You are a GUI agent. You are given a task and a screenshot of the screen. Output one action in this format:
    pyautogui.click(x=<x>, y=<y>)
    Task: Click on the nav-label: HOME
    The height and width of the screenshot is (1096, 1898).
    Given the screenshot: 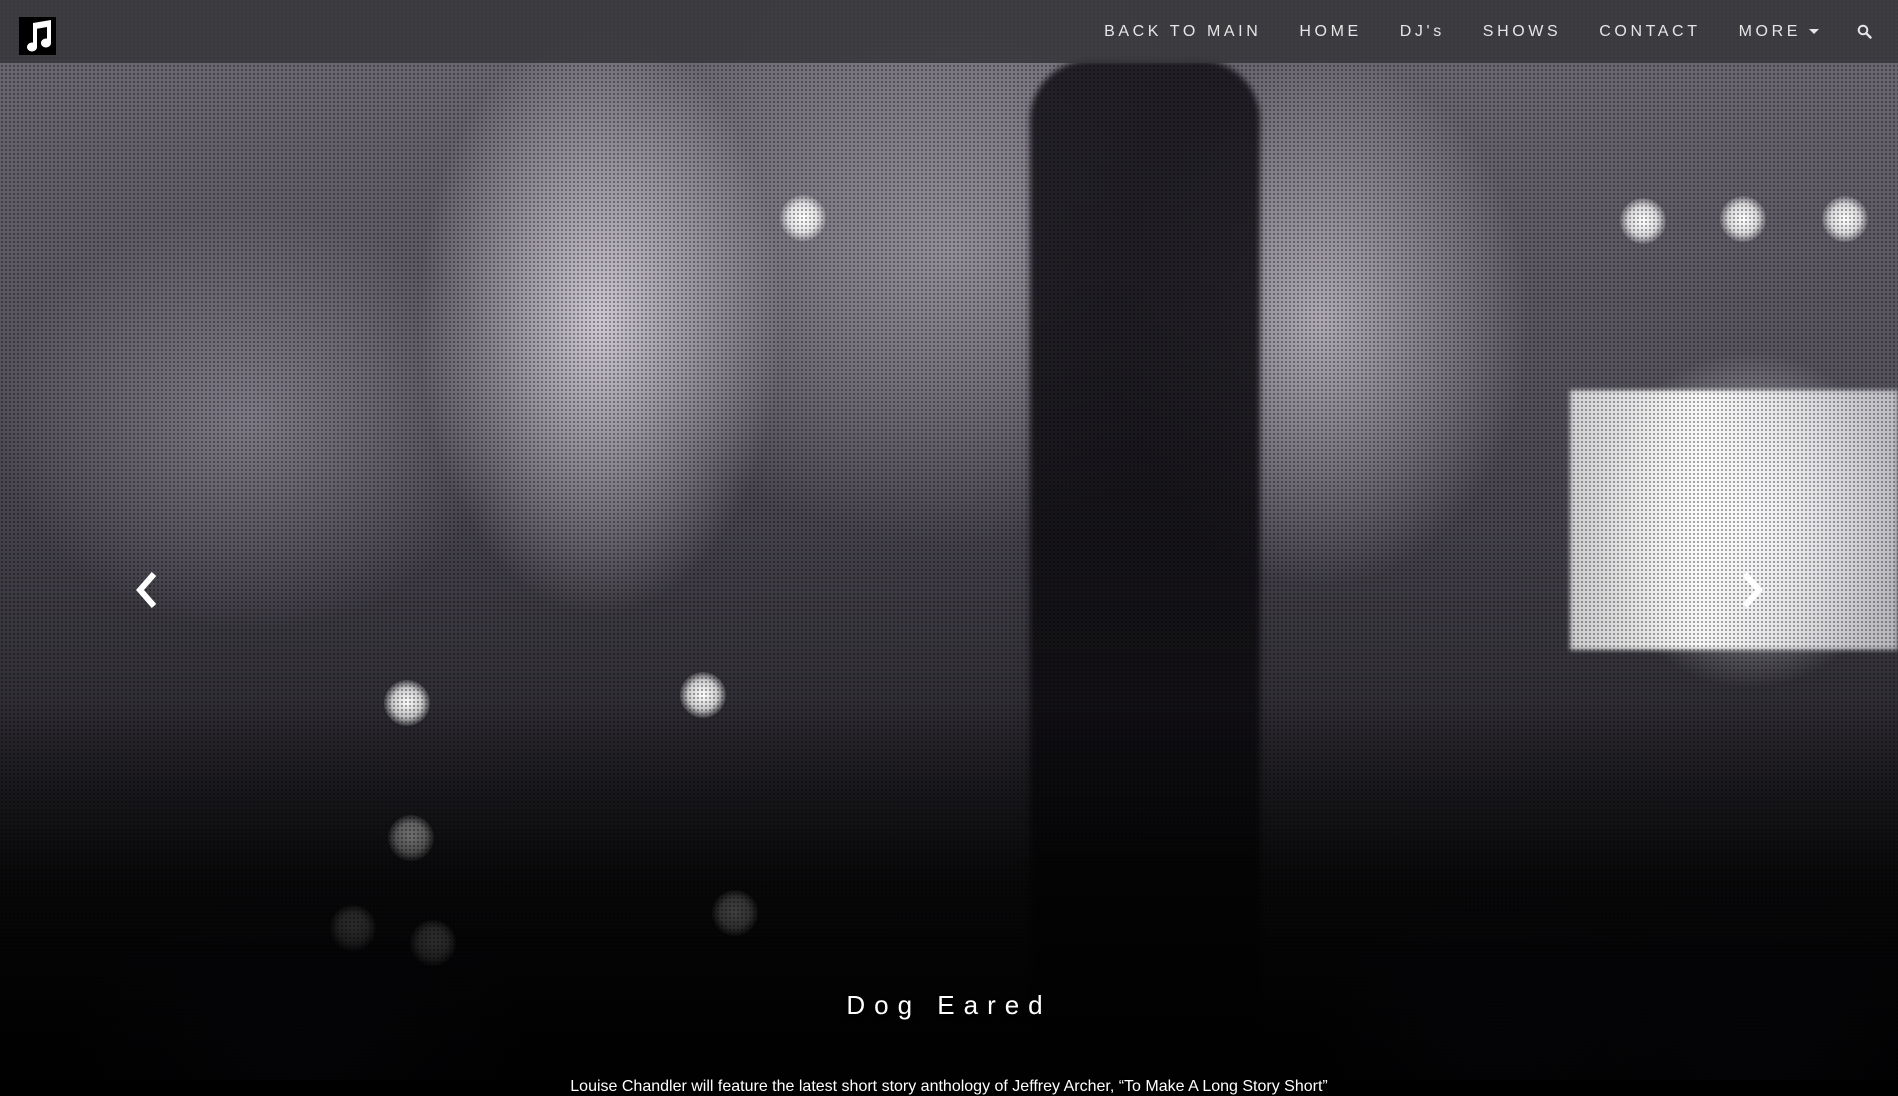 What is the action you would take?
    pyautogui.click(x=1330, y=31)
    